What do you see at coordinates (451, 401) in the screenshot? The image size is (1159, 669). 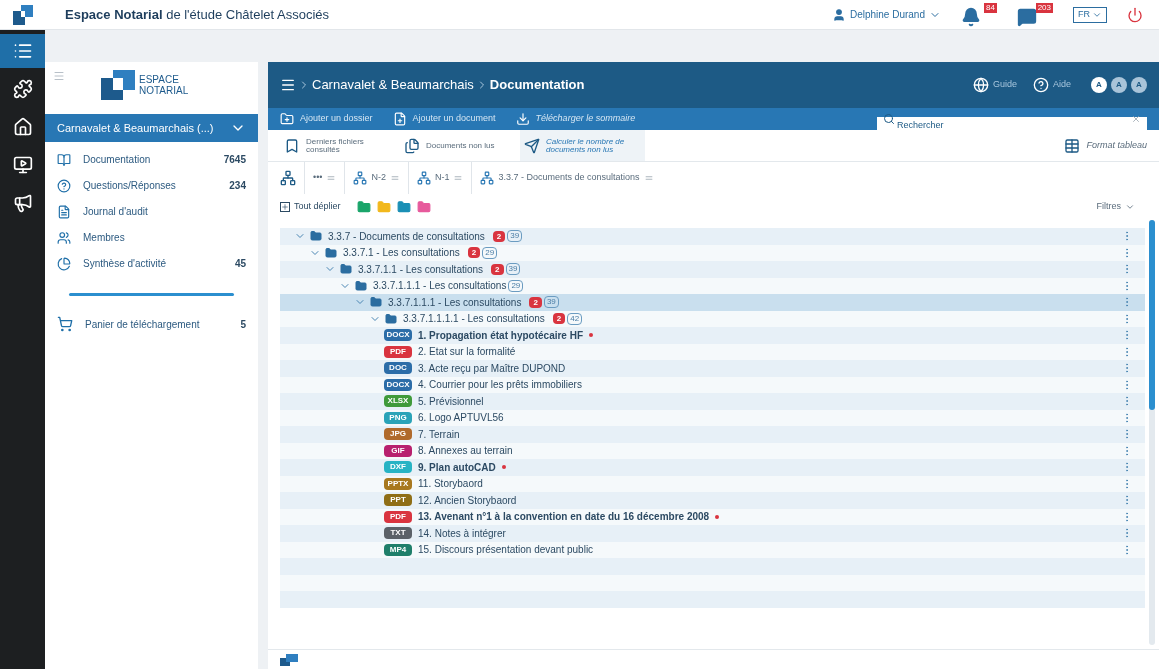 I see `file-name: 5. Prévisionnel` at bounding box center [451, 401].